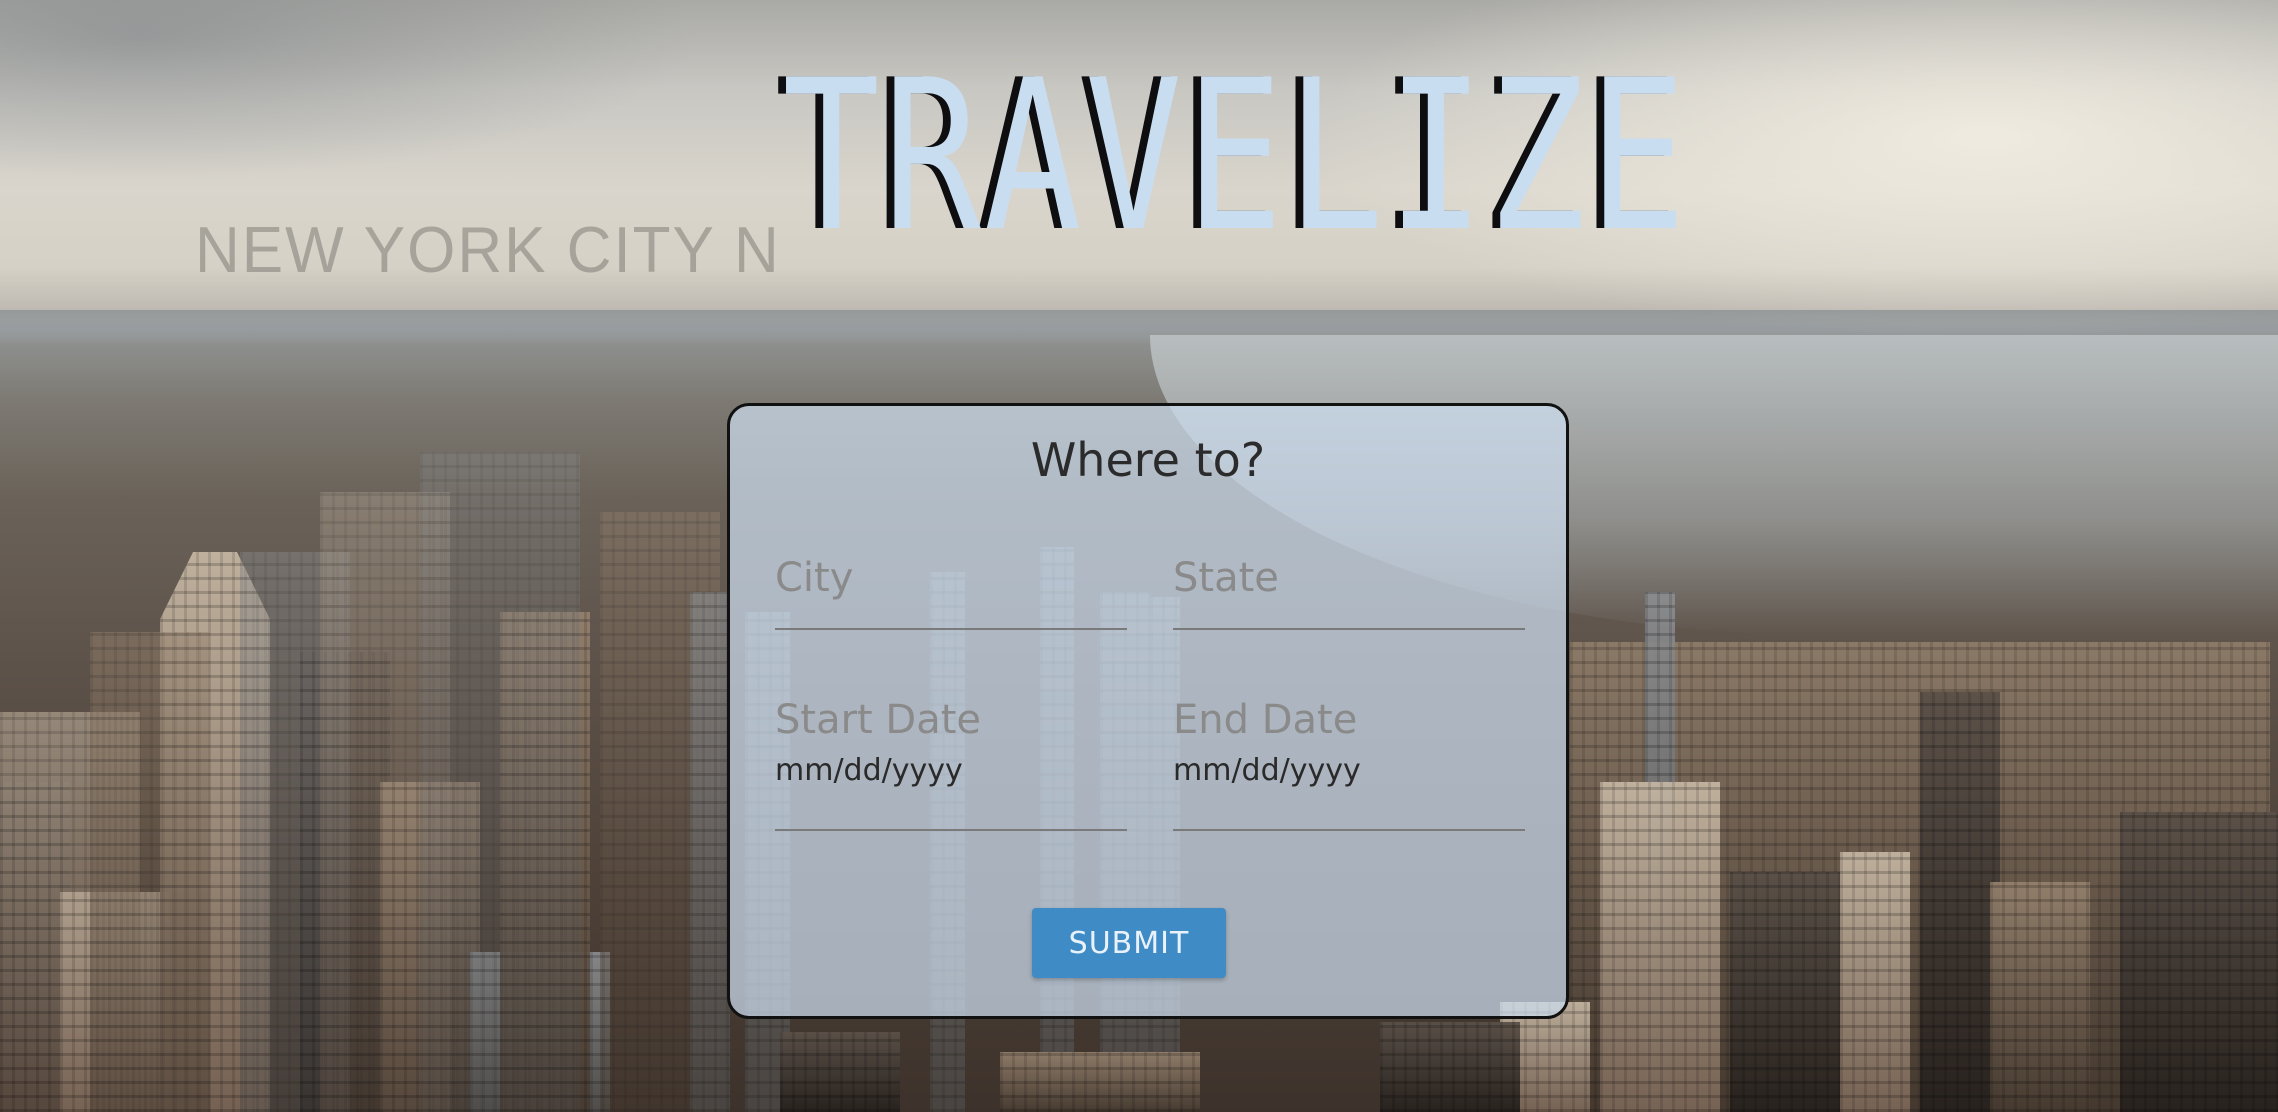 This screenshot has height=1112, width=2278. I want to click on state-underline, so click(1349, 629).